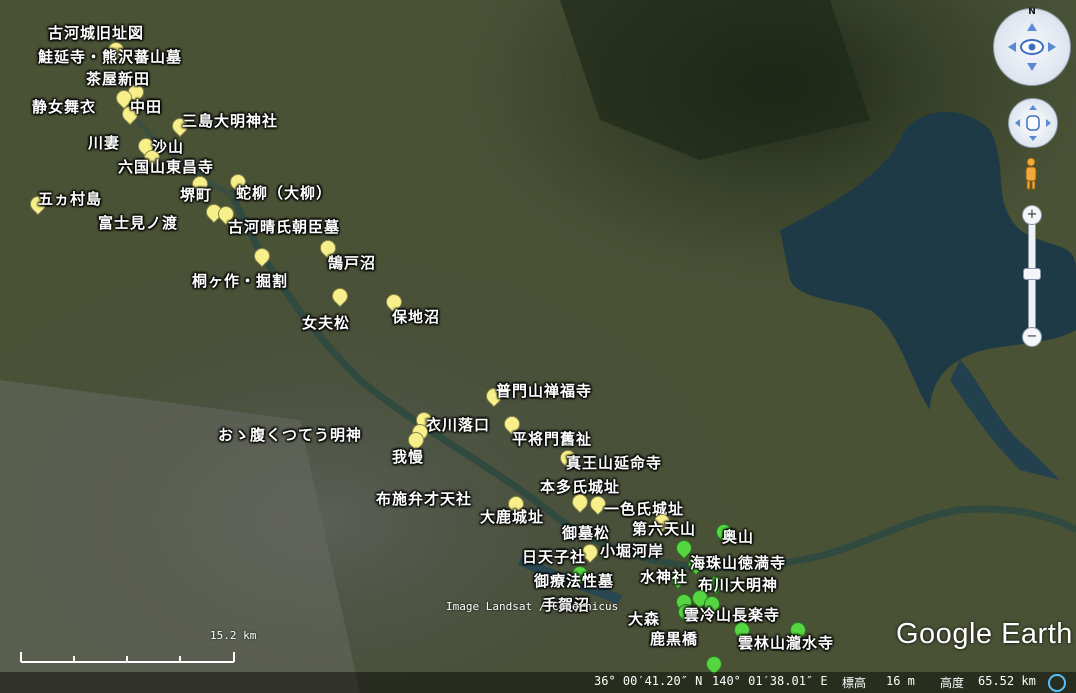 This screenshot has width=1076, height=693. What do you see at coordinates (1032, 337) in the screenshot?
I see `zoom-out-button: −` at bounding box center [1032, 337].